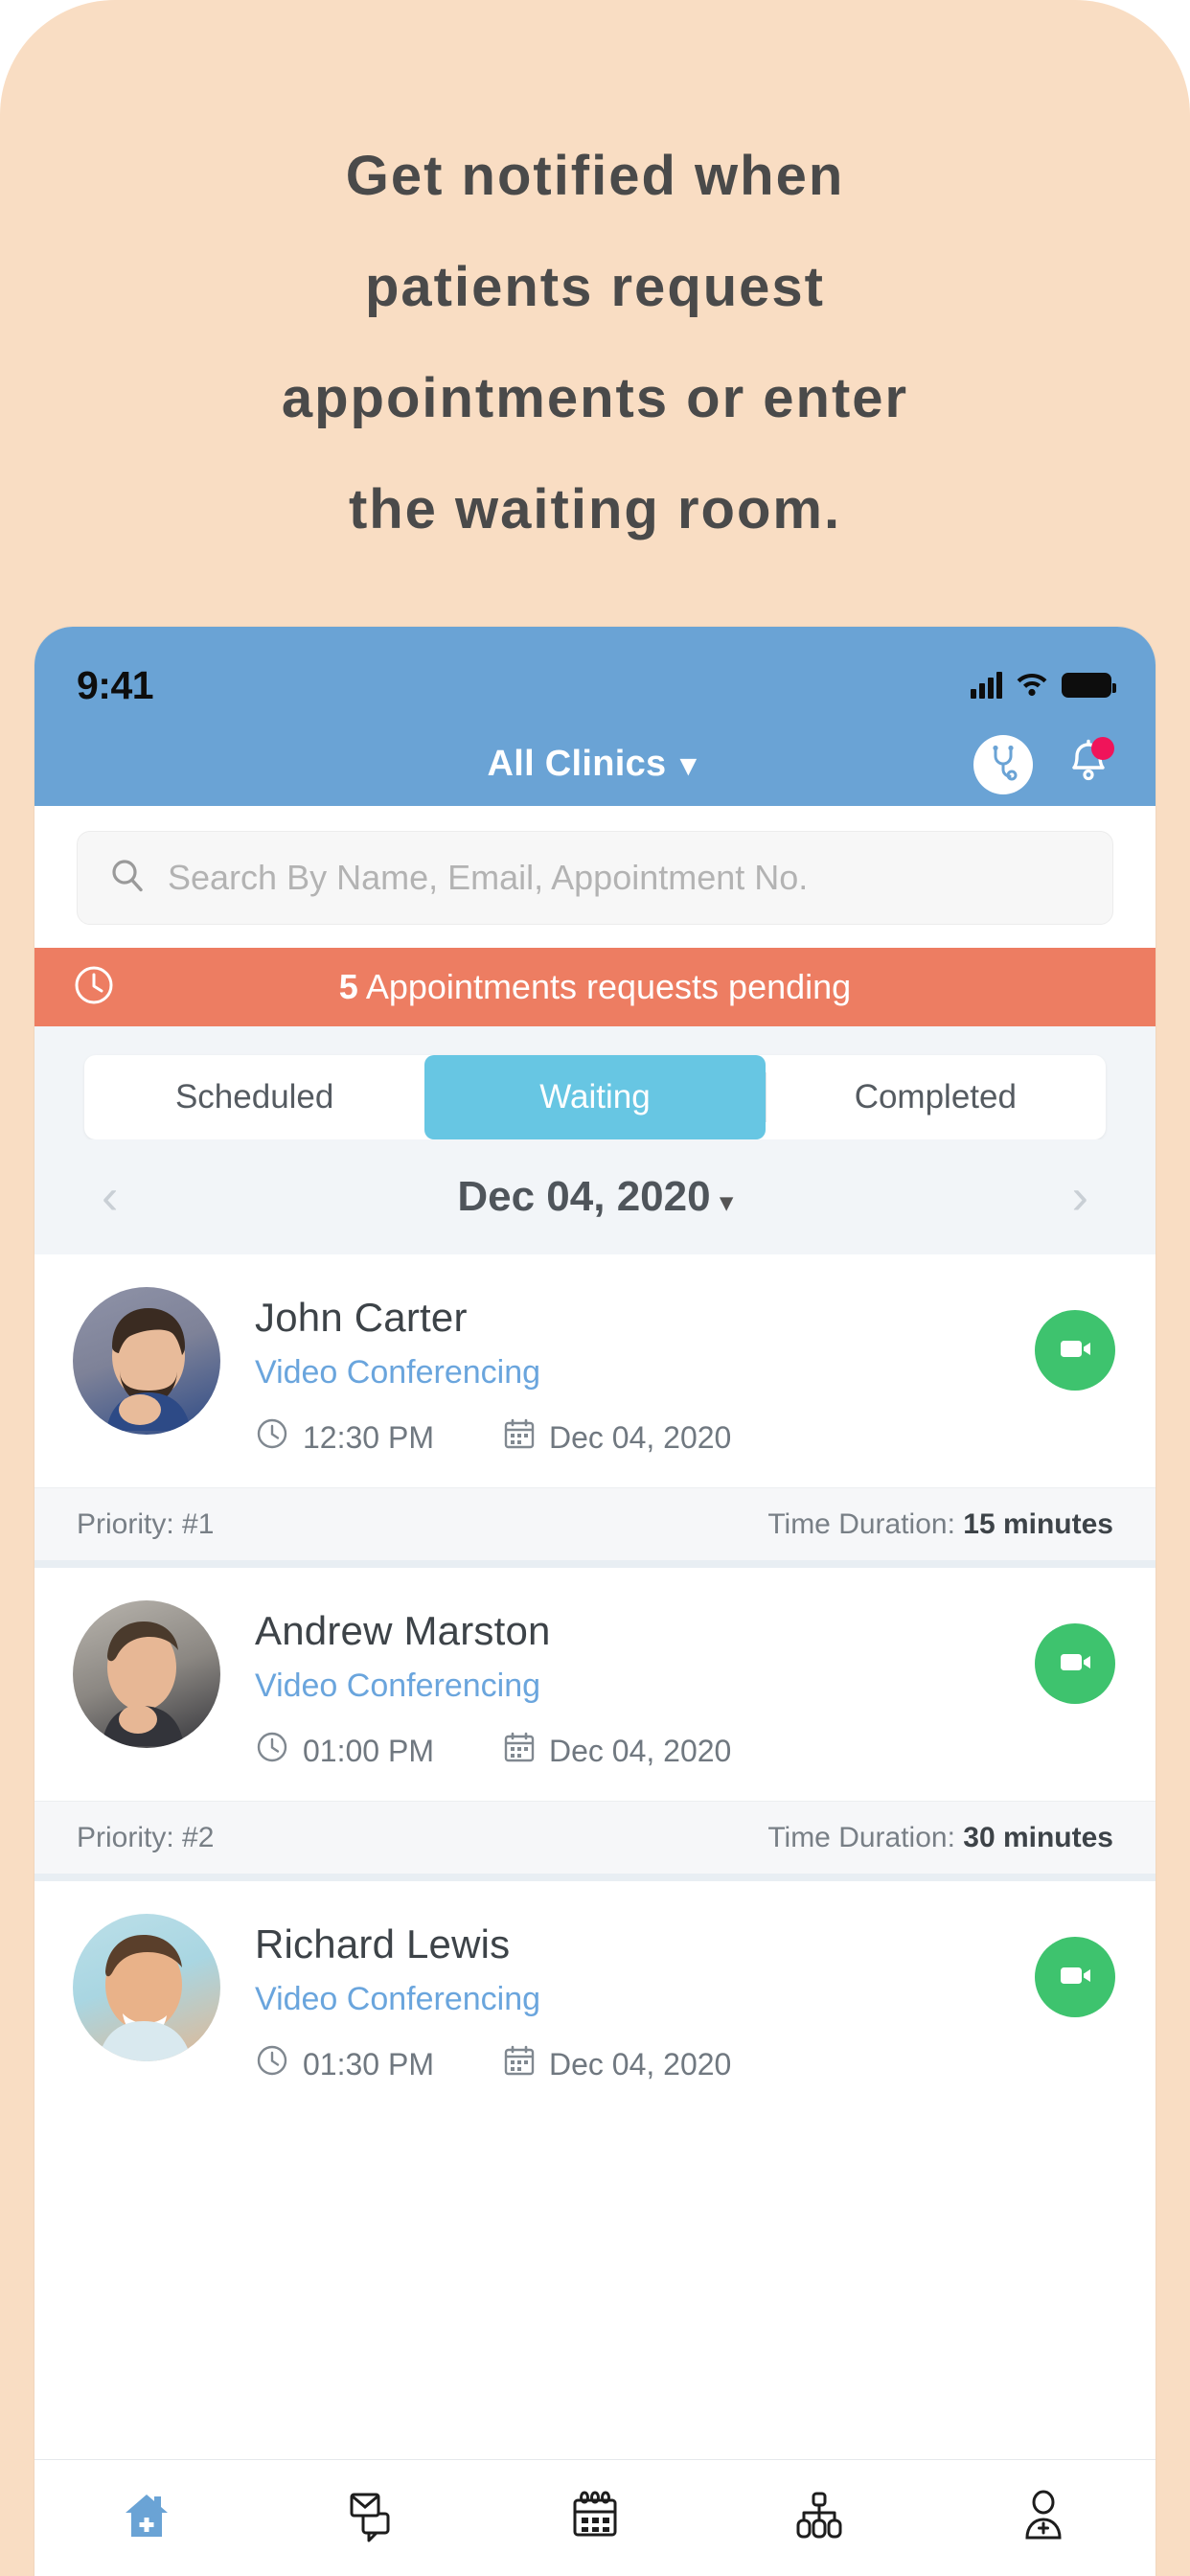 The height and width of the screenshot is (2576, 1190). I want to click on nav-network, so click(819, 2518).